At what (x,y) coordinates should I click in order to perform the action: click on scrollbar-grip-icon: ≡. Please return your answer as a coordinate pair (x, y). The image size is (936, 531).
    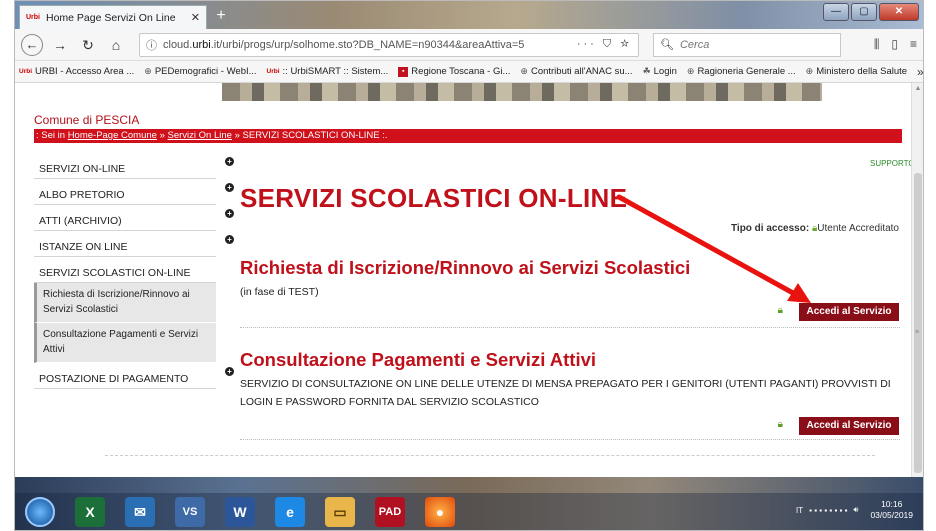
    Looking at the image, I should click on (917, 332).